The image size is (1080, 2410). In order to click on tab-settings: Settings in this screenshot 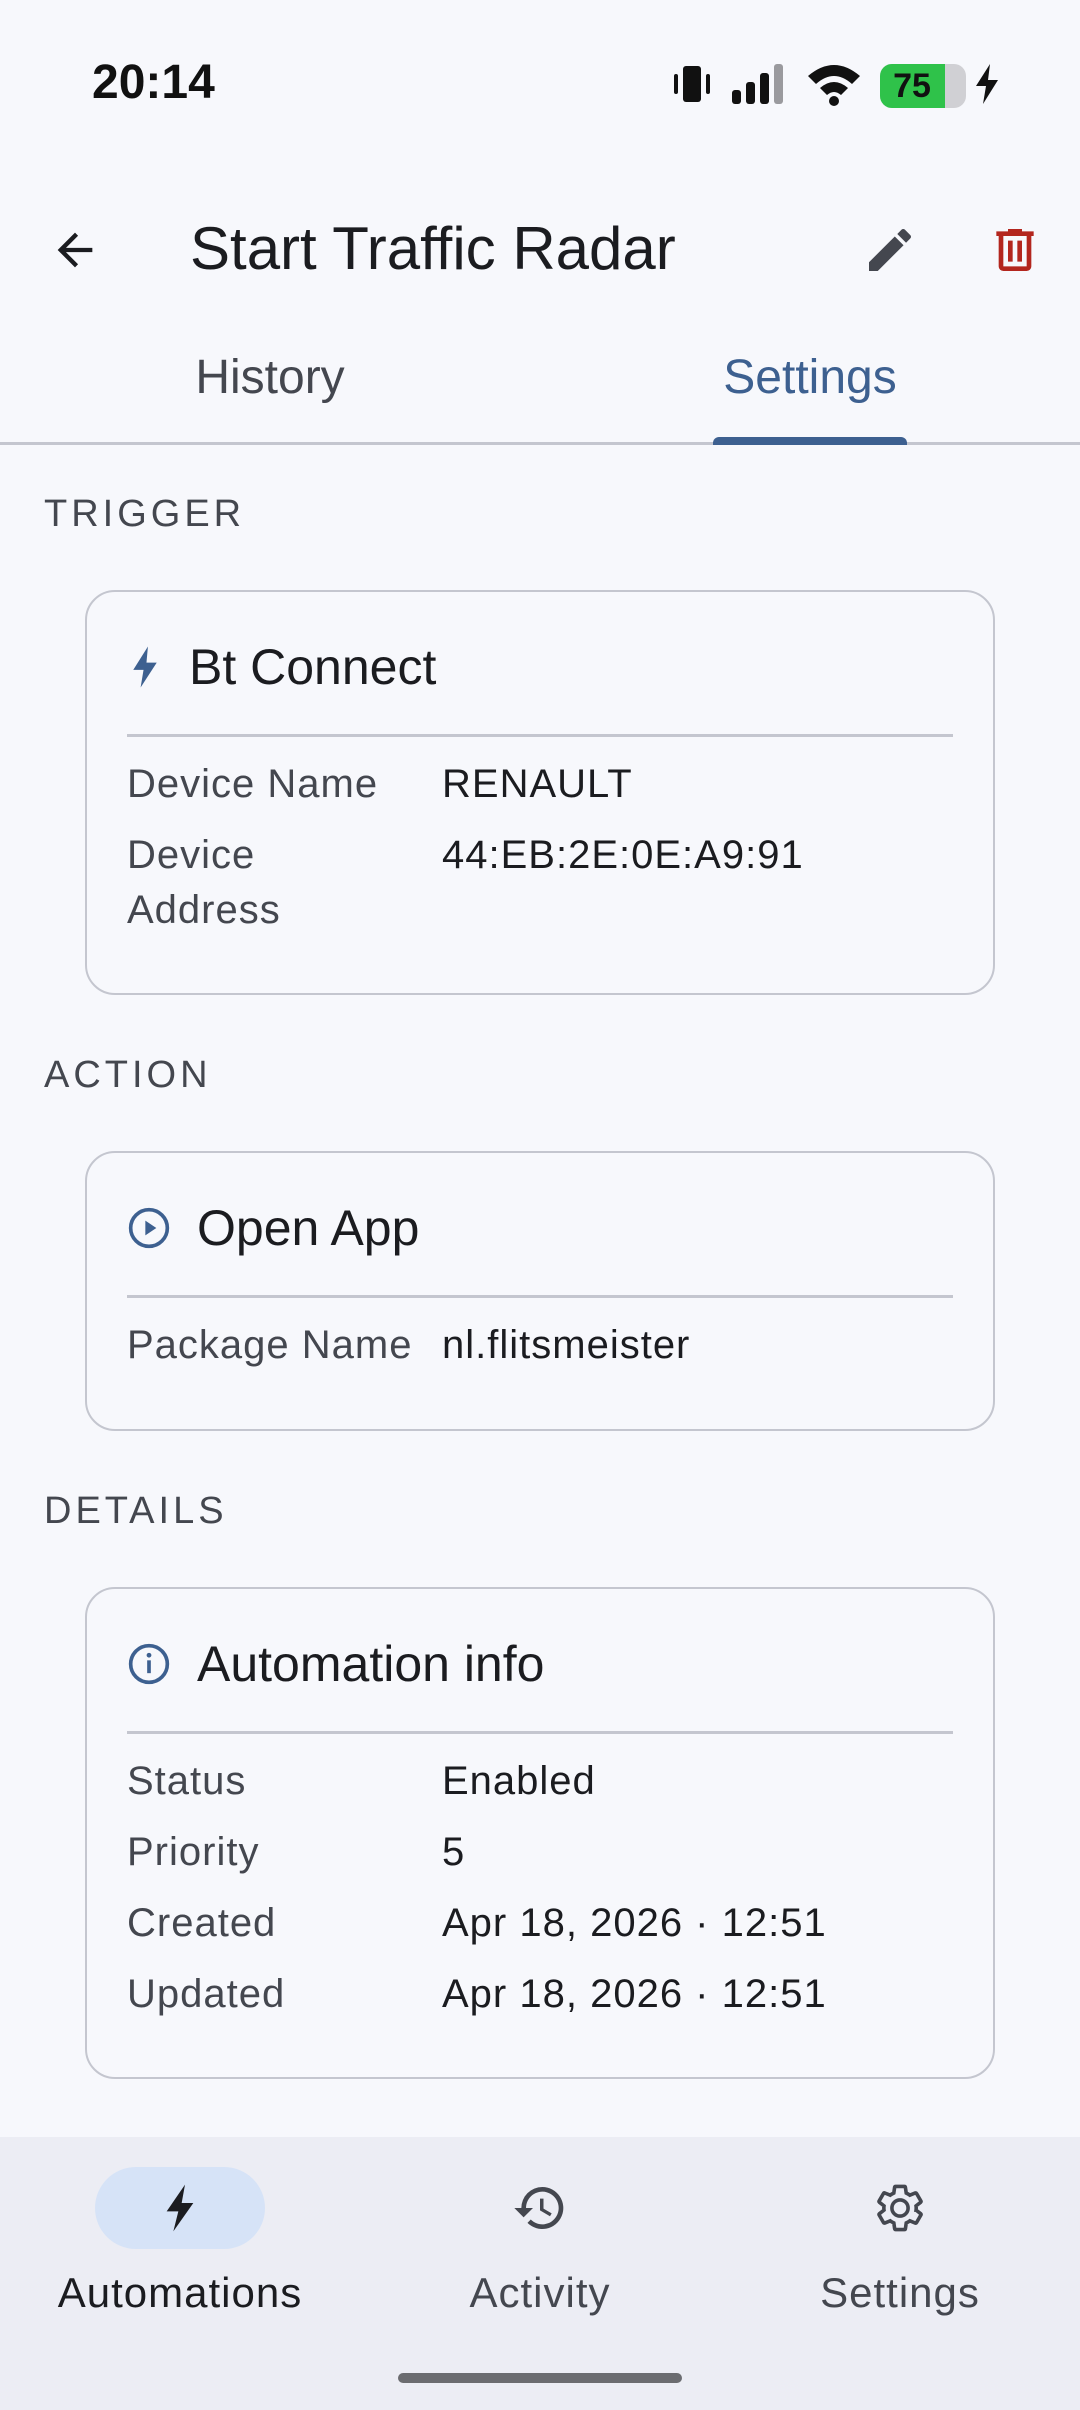, I will do `click(810, 377)`.